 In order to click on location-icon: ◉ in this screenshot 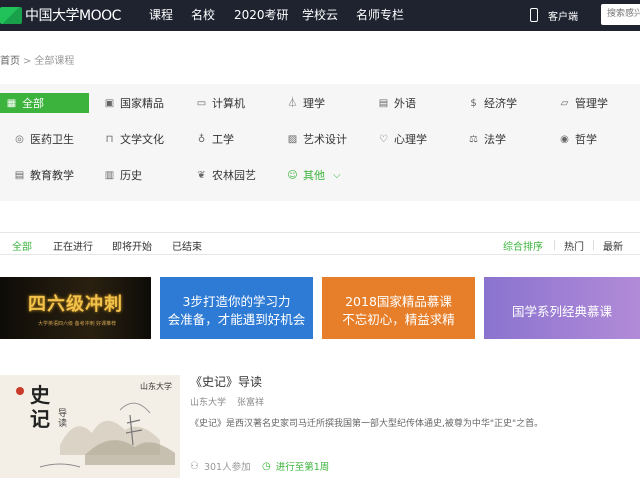, I will do `click(564, 139)`.